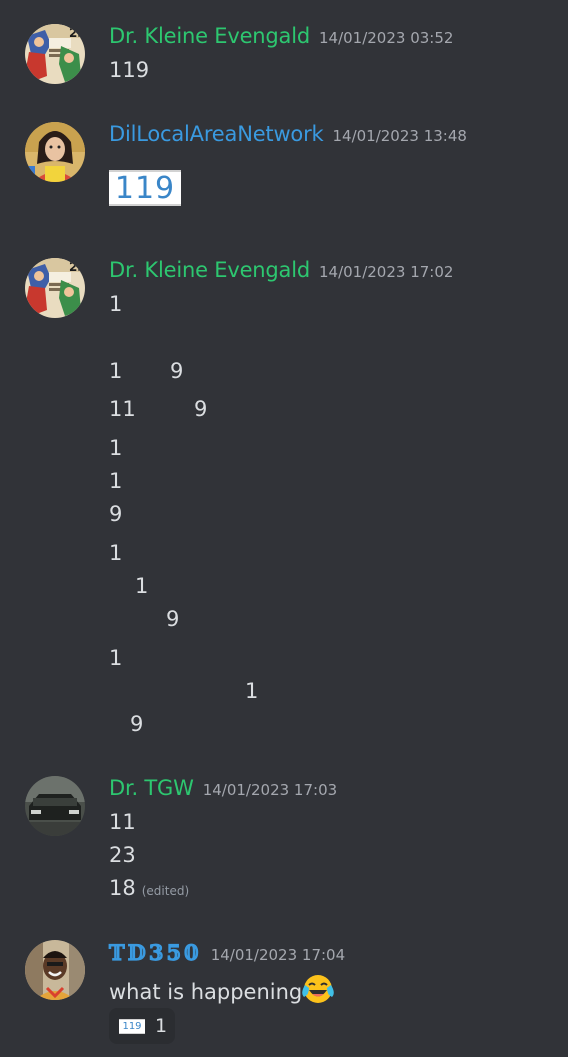  I want to click on message-header: Dr. Kleine Evengald 14/01/2023 03:52, so click(281, 37).